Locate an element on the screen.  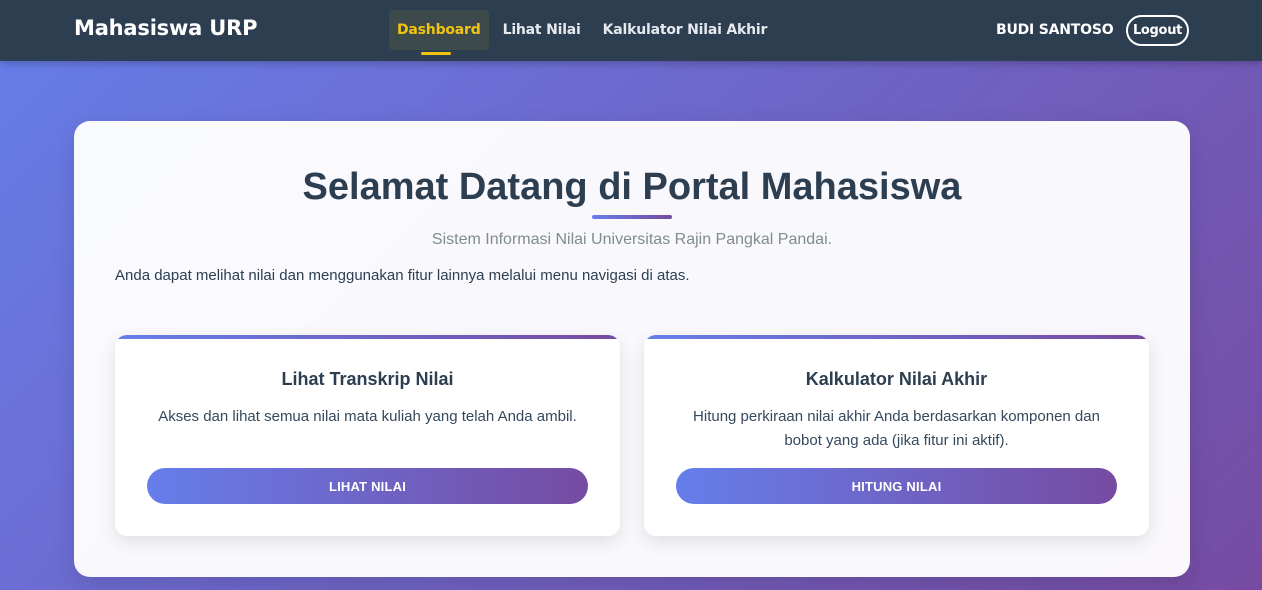
brand-logo: Mahasiswa URP is located at coordinates (165, 28).